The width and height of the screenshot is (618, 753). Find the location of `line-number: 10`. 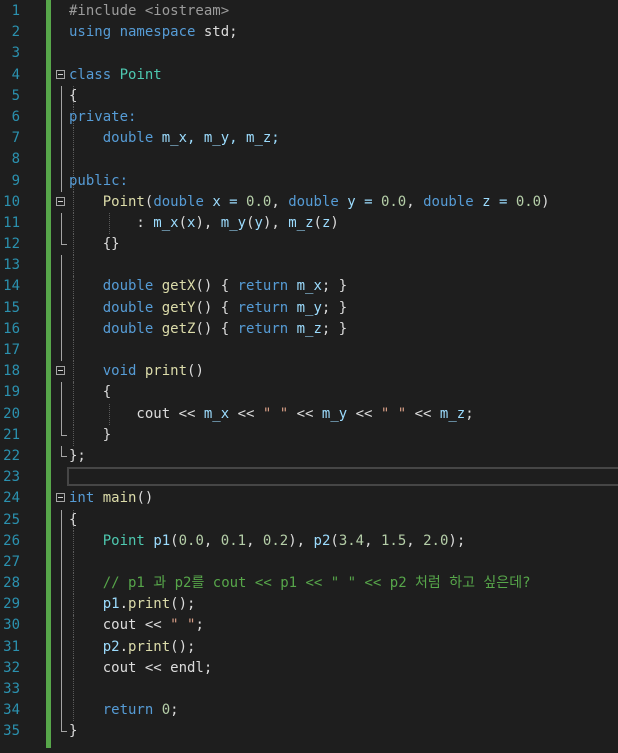

line-number: 10 is located at coordinates (11, 201).